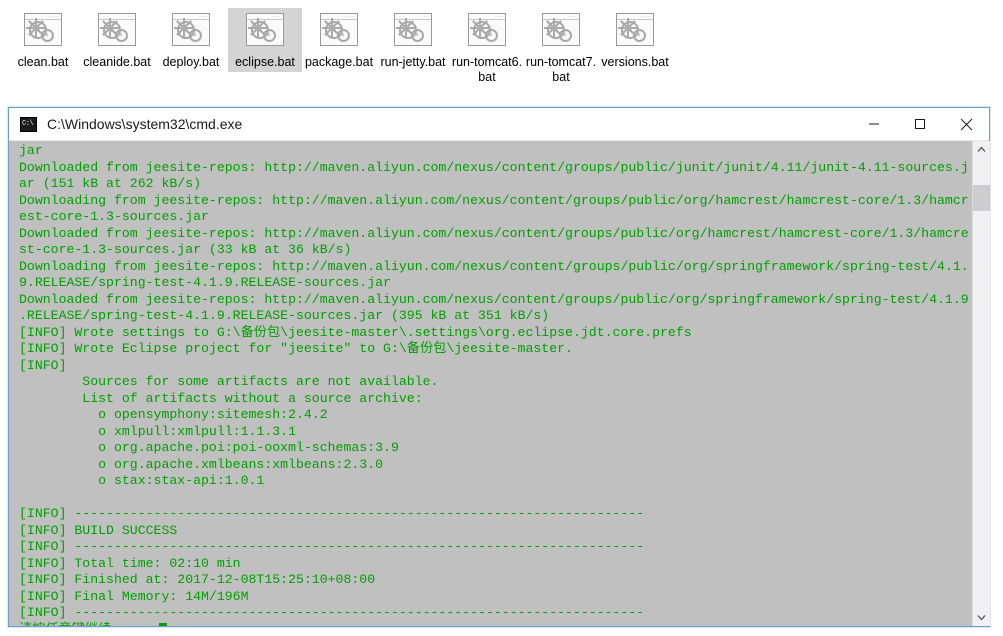 The image size is (1003, 636). What do you see at coordinates (157, 431) in the screenshot?
I see `console-line: o xmlpull:xmlpull:1.1.3.1` at bounding box center [157, 431].